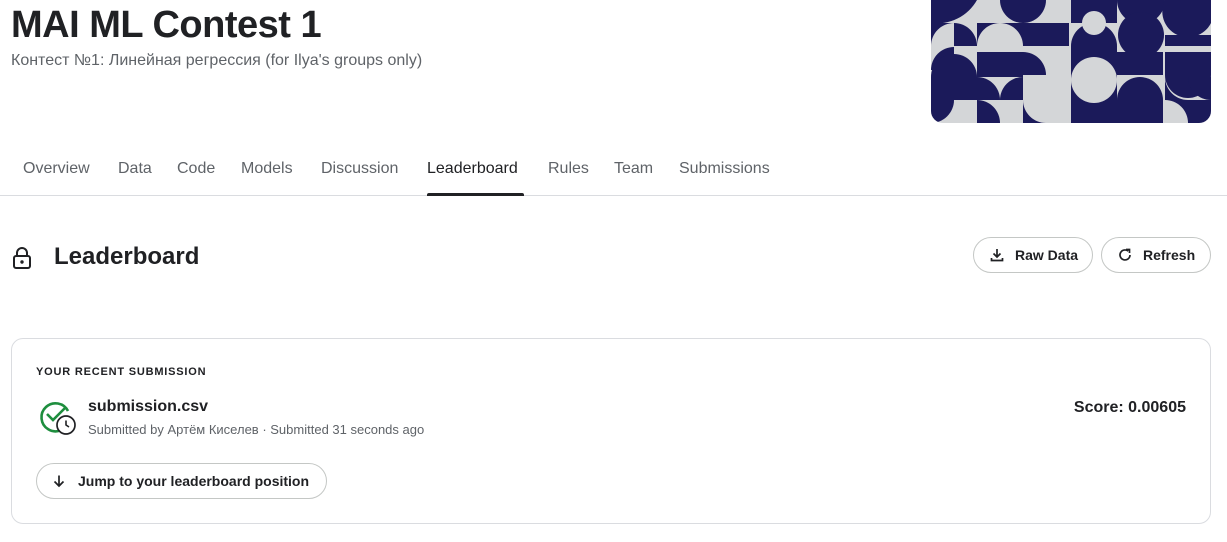 The height and width of the screenshot is (542, 1227). Describe the element at coordinates (347, 429) in the screenshot. I see `submission-time: Submitted 31 seconds ago` at that location.